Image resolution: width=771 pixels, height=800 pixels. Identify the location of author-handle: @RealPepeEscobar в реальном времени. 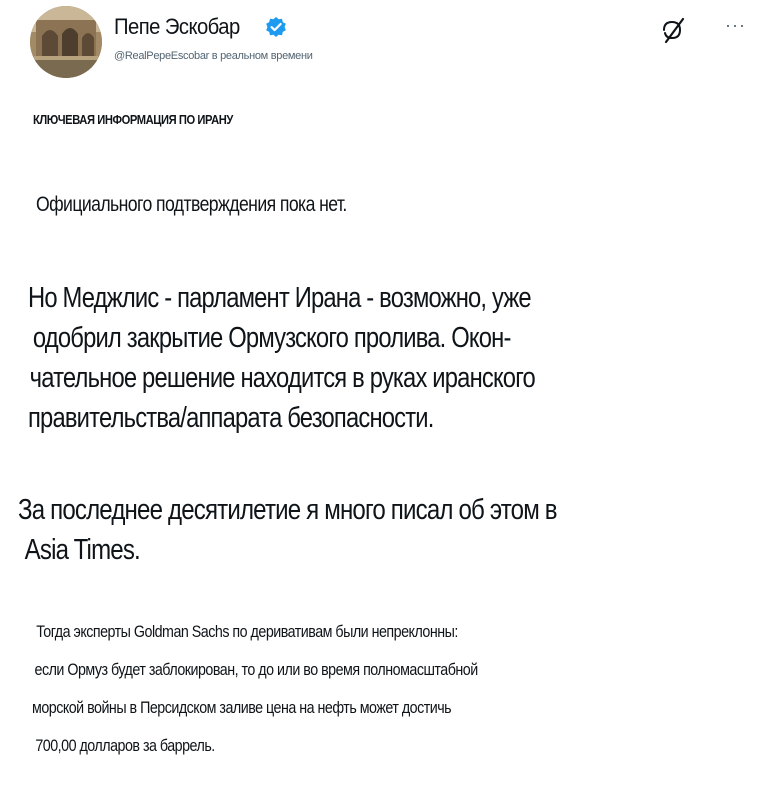
(213, 56).